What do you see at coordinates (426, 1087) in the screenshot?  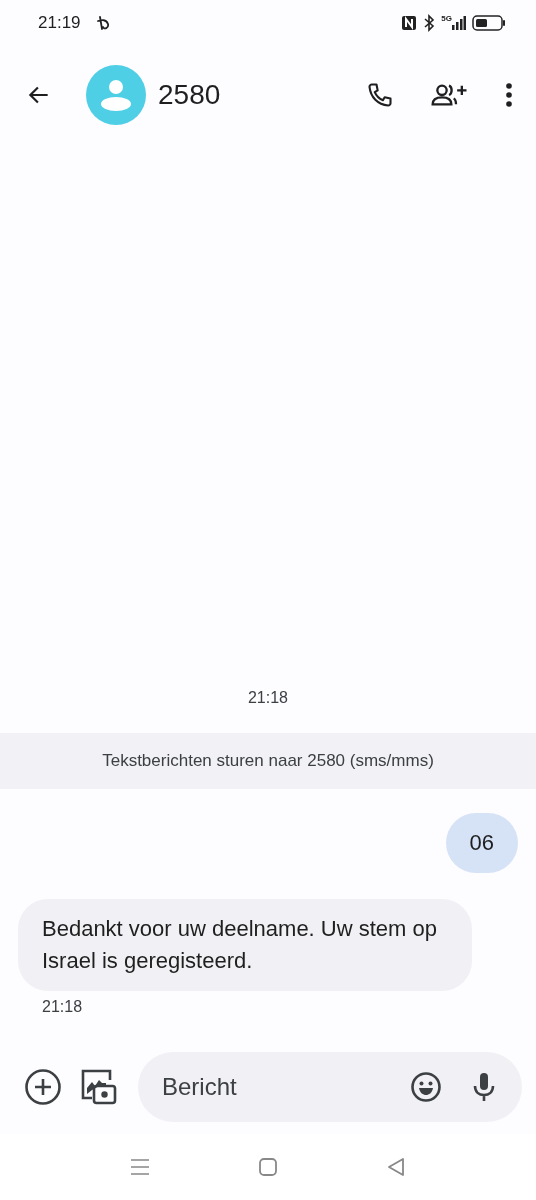 I see `emoji-icon` at bounding box center [426, 1087].